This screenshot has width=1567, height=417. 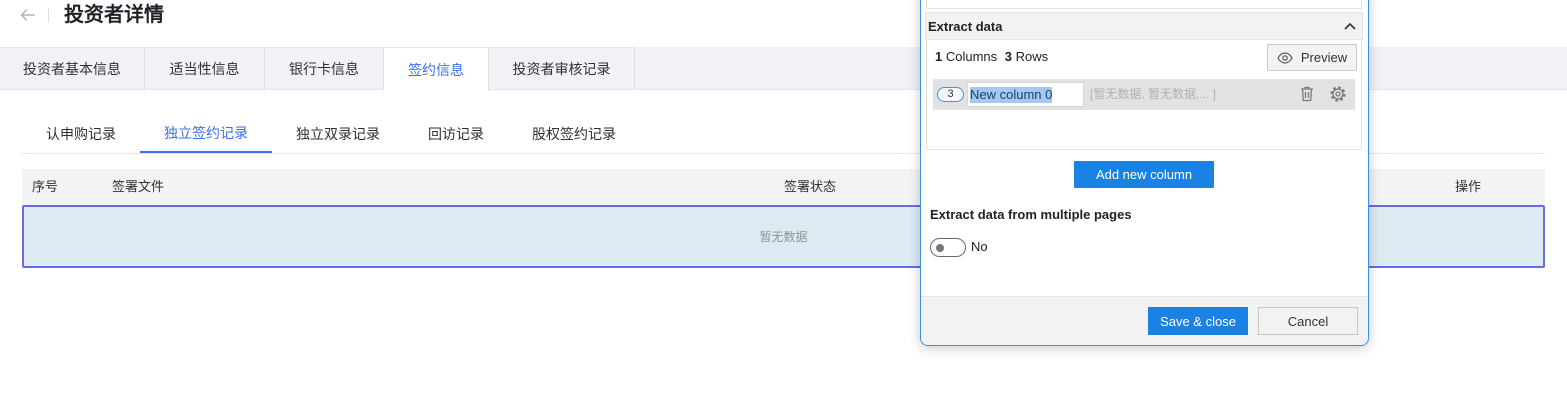 What do you see at coordinates (138, 186) in the screenshot?
I see `column-header-signed-file: 签署文件` at bounding box center [138, 186].